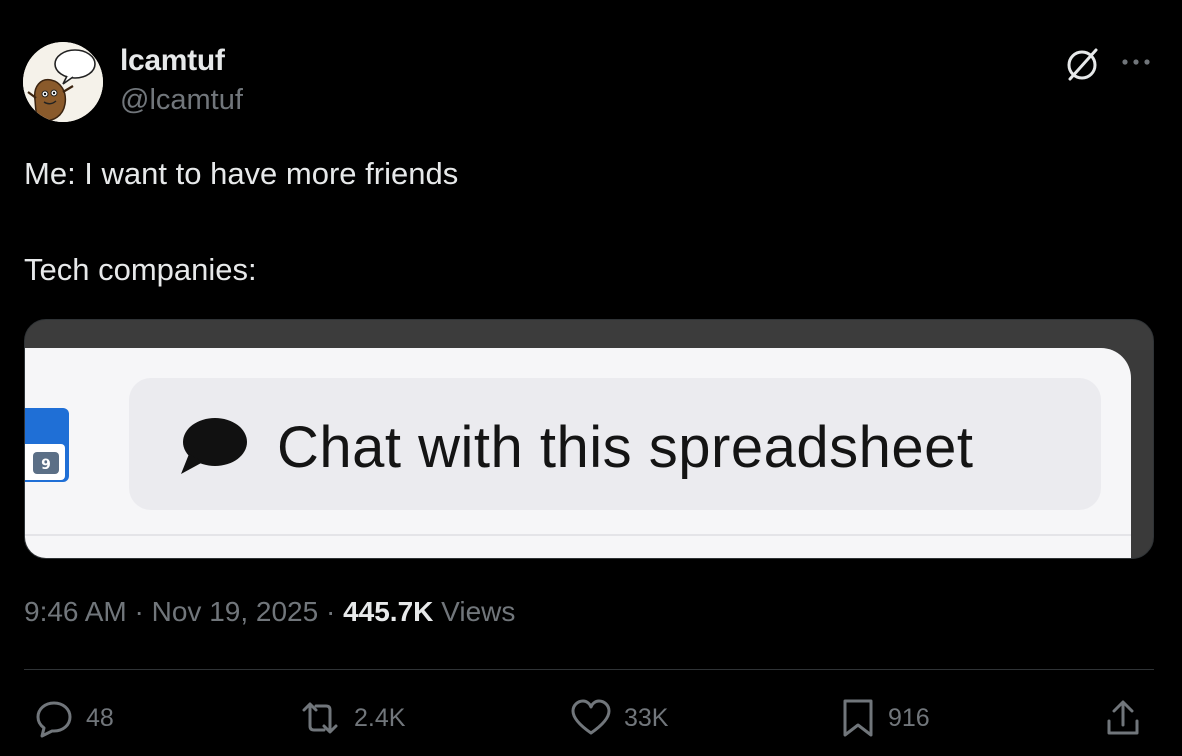 This screenshot has height=756, width=1182. Describe the element at coordinates (172, 61) in the screenshot. I see `author-display-name: lcamtuf` at that location.